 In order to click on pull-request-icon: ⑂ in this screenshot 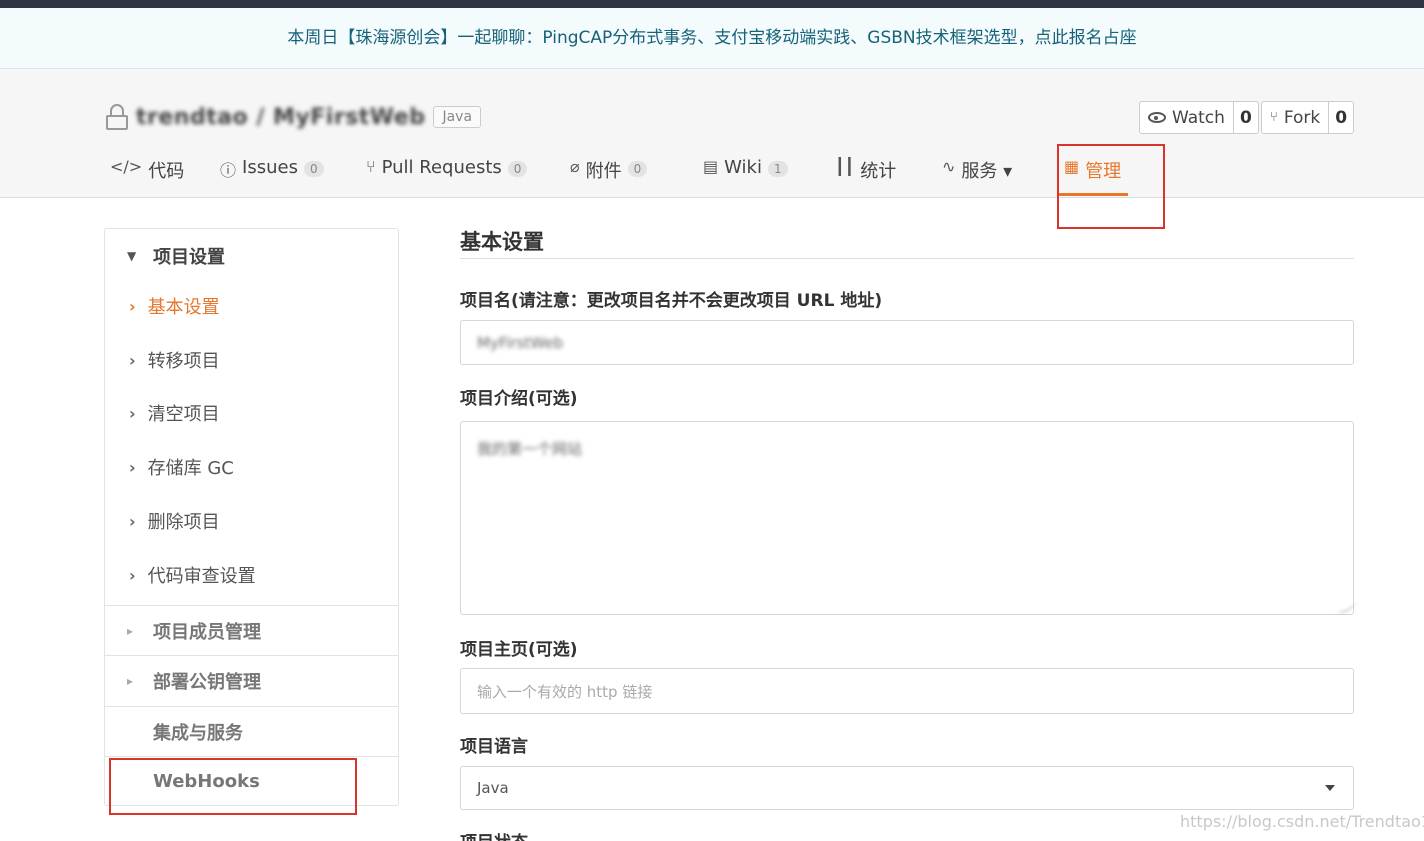, I will do `click(371, 166)`.